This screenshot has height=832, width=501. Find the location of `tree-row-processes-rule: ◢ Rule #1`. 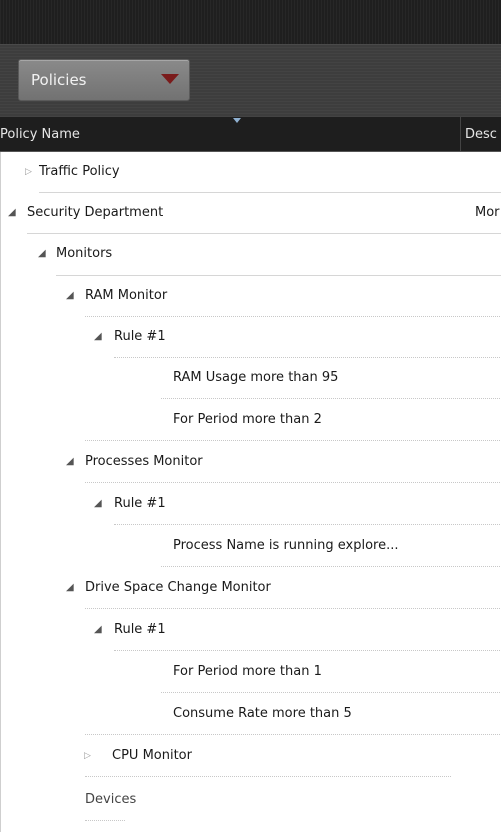

tree-row-processes-rule: ◢ Rule #1 is located at coordinates (251, 504).